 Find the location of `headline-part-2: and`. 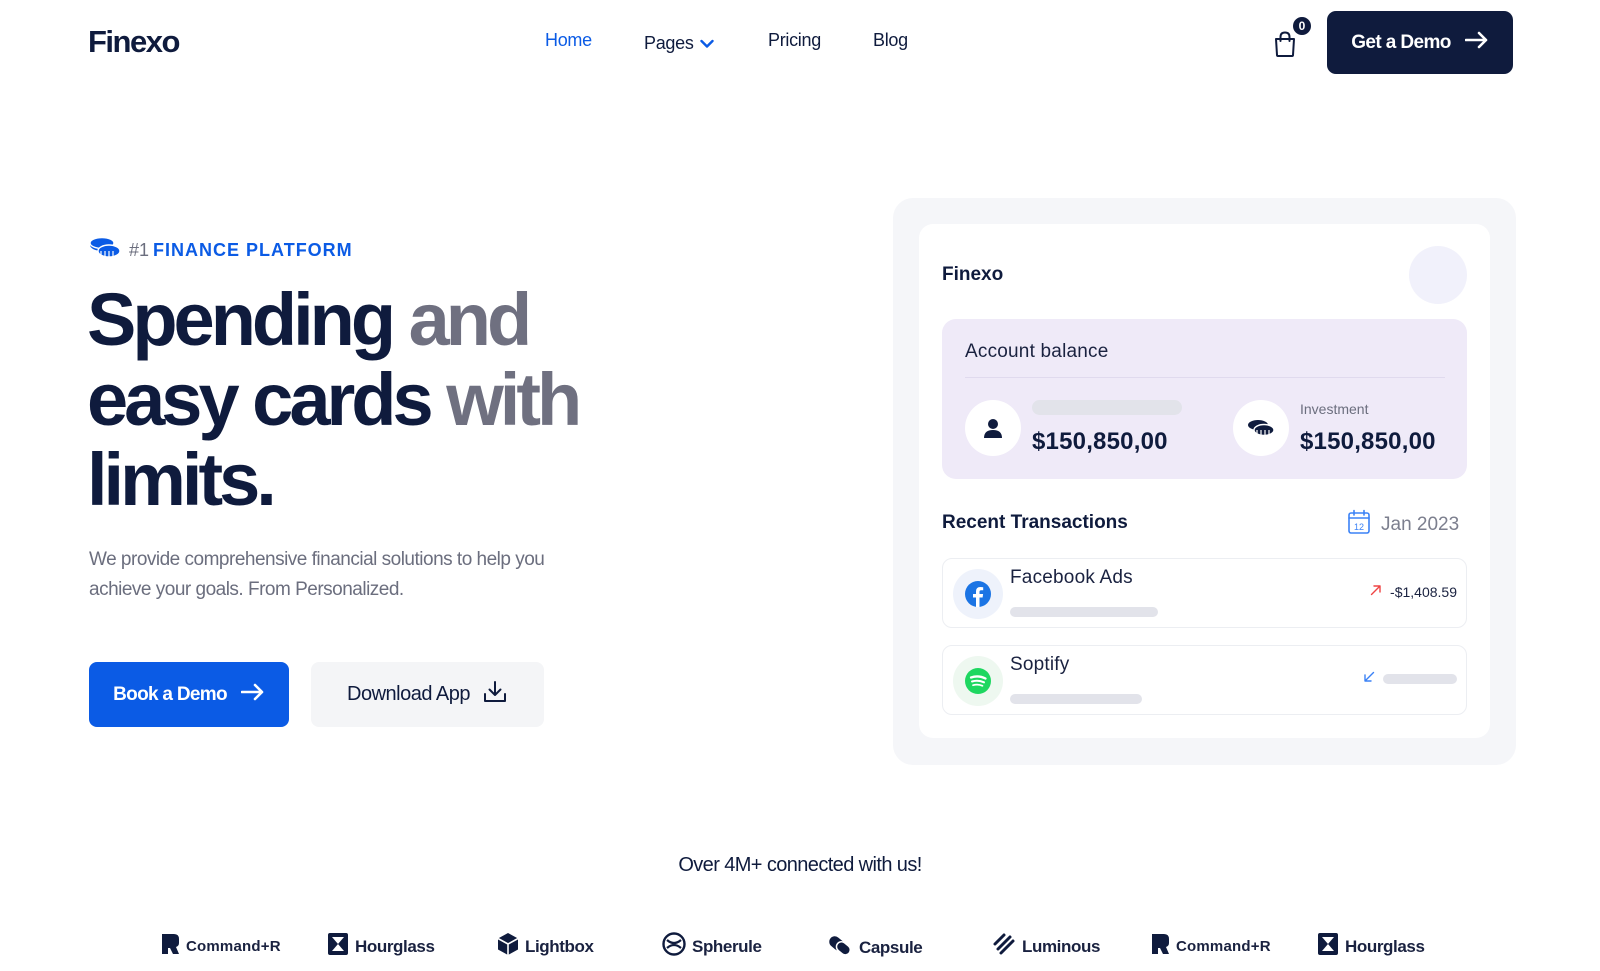

headline-part-2: and is located at coordinates (462, 319).